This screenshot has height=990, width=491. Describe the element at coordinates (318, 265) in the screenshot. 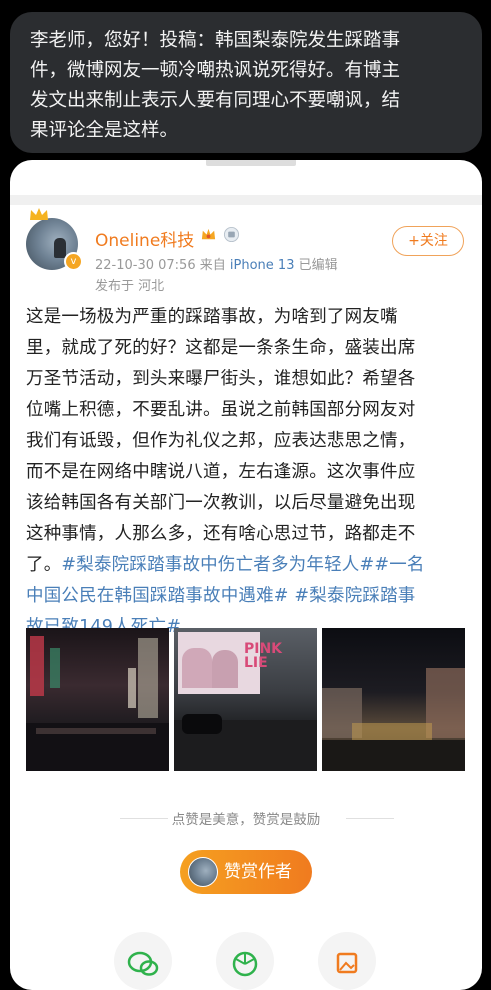

I see `edited-label: 已编辑` at that location.